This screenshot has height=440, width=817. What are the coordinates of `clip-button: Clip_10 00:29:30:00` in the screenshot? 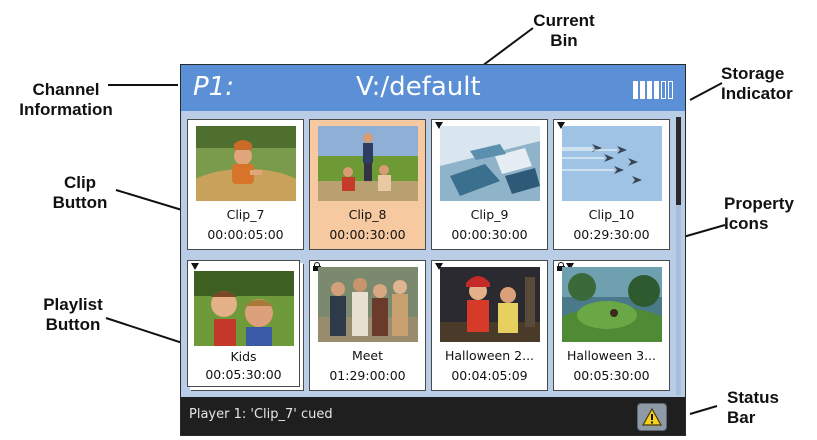 It's located at (611, 184).